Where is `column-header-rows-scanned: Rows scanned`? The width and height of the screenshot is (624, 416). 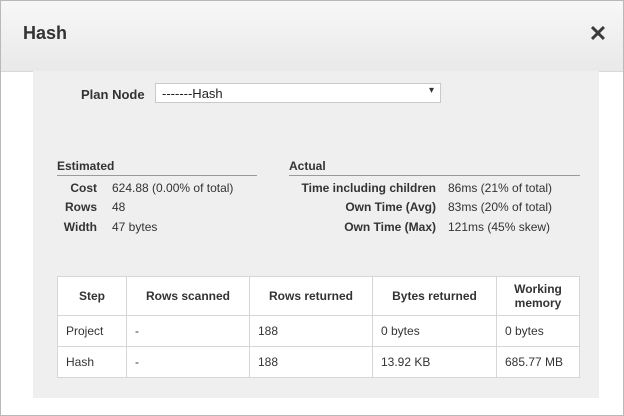 column-header-rows-scanned: Rows scanned is located at coordinates (188, 296).